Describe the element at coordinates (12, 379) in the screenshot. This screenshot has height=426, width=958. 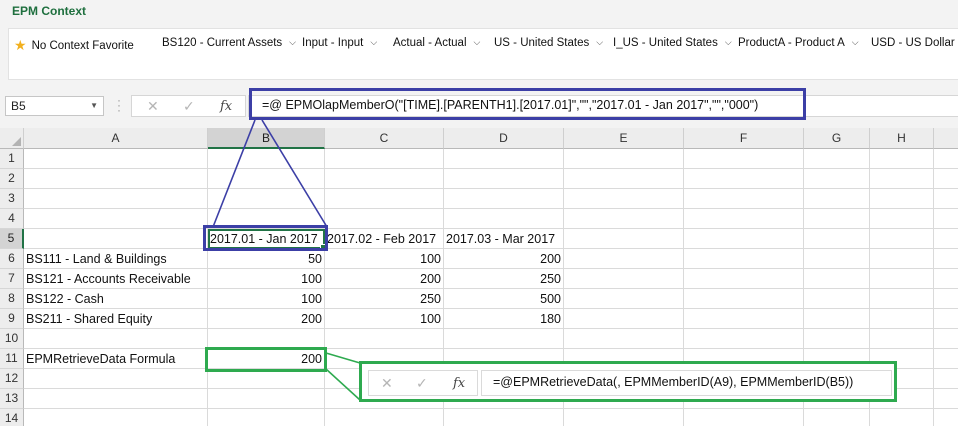
I see `row-header-12: 12` at that location.